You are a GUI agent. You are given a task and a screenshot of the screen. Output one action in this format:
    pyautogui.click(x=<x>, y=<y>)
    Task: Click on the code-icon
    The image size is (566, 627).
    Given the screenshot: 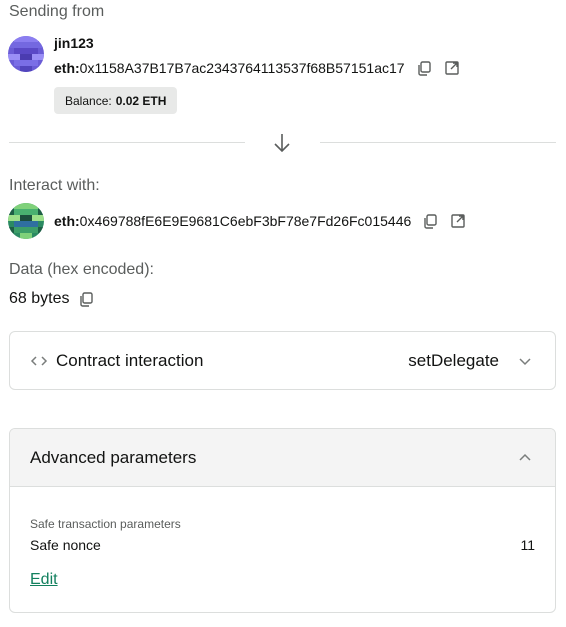 What is the action you would take?
    pyautogui.click(x=39, y=360)
    